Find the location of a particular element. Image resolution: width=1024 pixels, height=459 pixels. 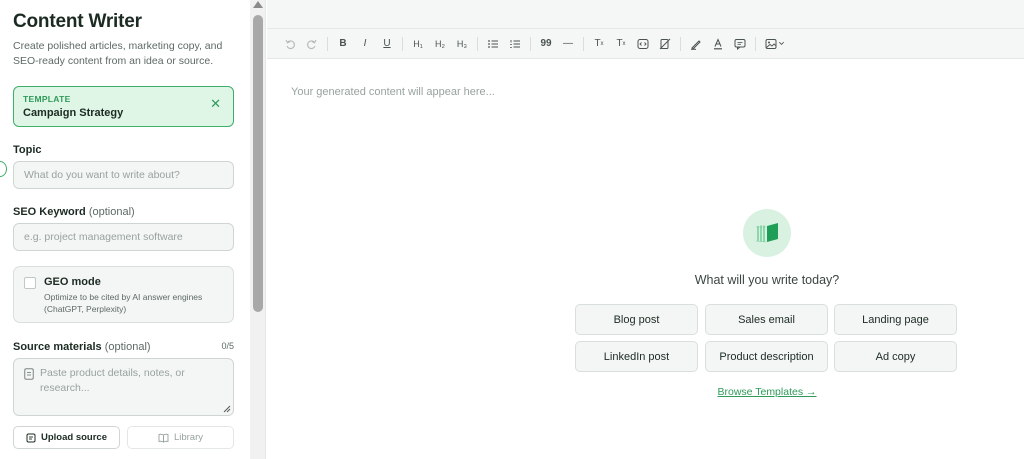

horizontal-rule-button: — is located at coordinates (568, 44).